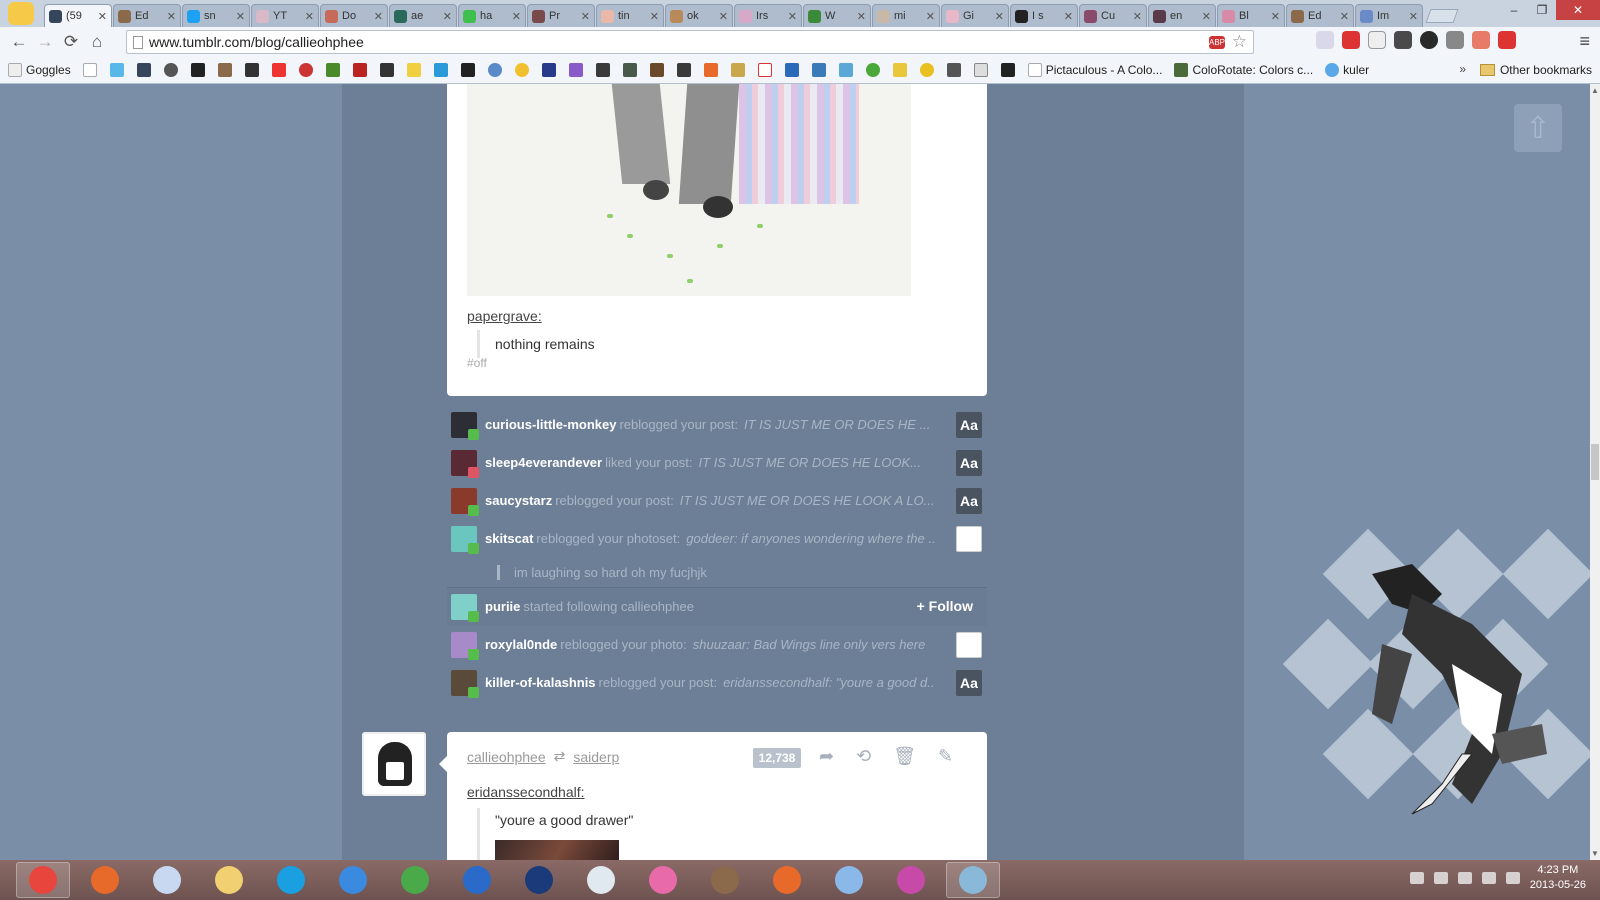 Image resolution: width=1600 pixels, height=900 pixels. What do you see at coordinates (1347, 70) in the screenshot?
I see `bookmark-kuler: kuler` at bounding box center [1347, 70].